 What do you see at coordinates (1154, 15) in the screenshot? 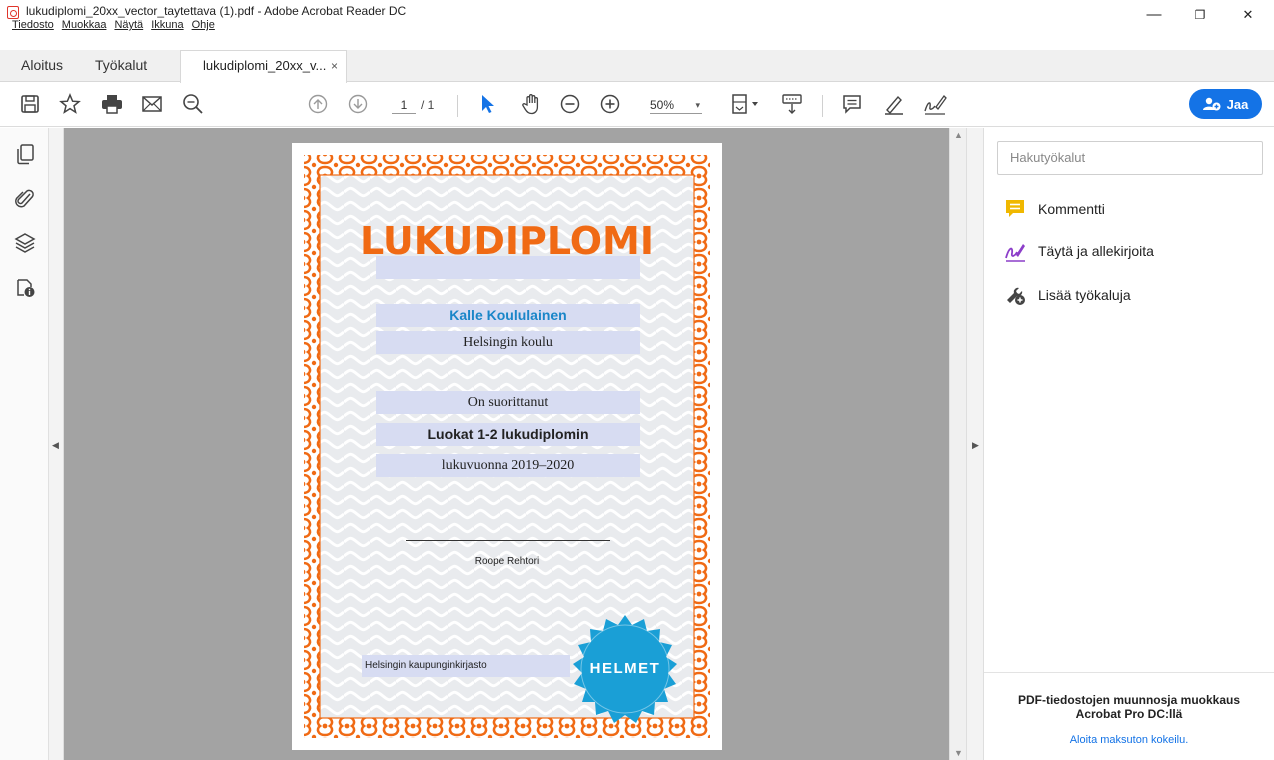
I see `minimize-button: —` at bounding box center [1154, 15].